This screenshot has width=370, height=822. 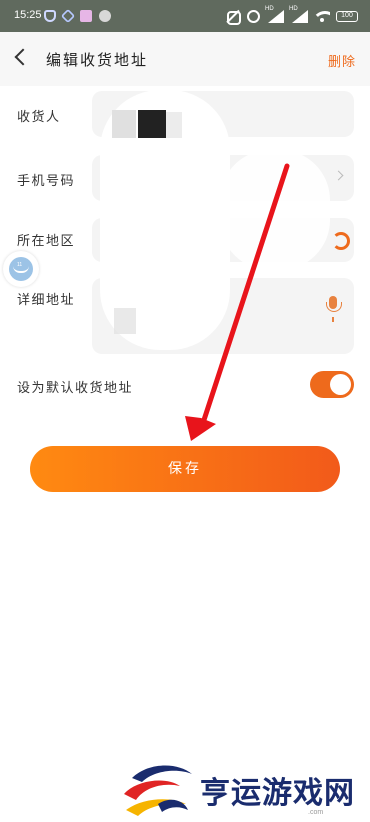 What do you see at coordinates (340, 384) in the screenshot?
I see `toggle-knob` at bounding box center [340, 384].